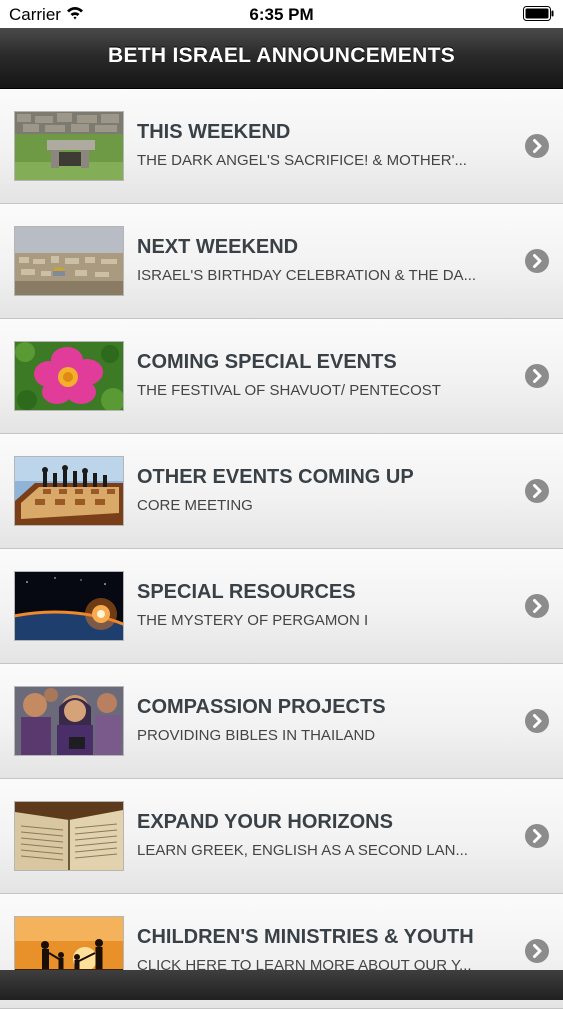 The height and width of the screenshot is (1009, 563). What do you see at coordinates (214, 132) in the screenshot?
I see `item-title: THIS WEEKEND` at bounding box center [214, 132].